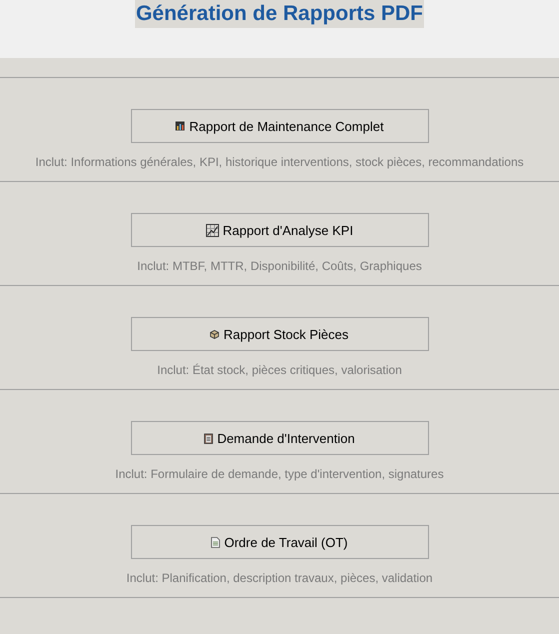 This screenshot has height=634, width=559. What do you see at coordinates (209, 438) in the screenshot?
I see `clipboard-icon` at bounding box center [209, 438].